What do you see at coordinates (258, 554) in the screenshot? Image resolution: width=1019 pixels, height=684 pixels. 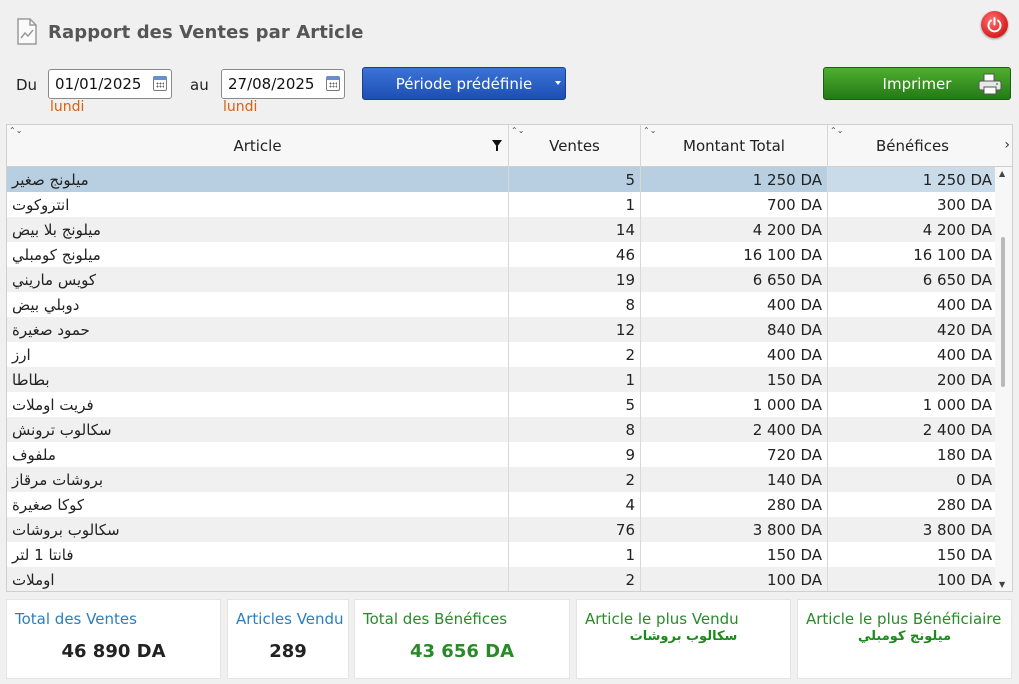 I see `article-cell: فانتا 1 لتر` at bounding box center [258, 554].